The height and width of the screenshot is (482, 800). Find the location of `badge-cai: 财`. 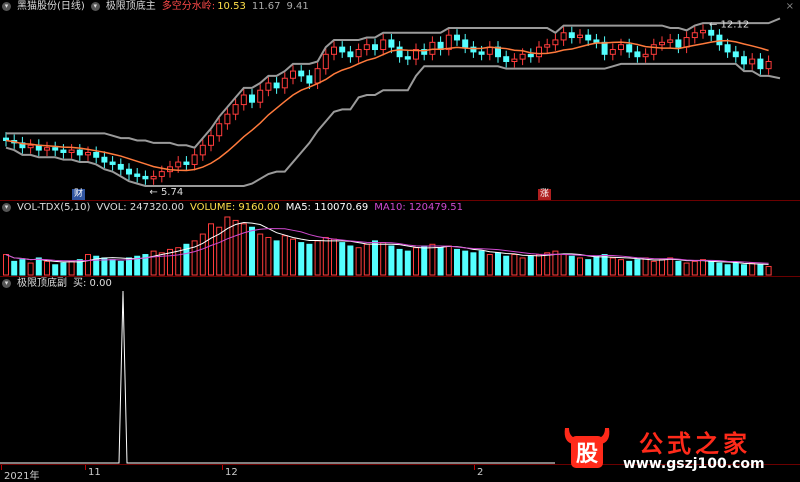

badge-cai: 财 is located at coordinates (79, 194).